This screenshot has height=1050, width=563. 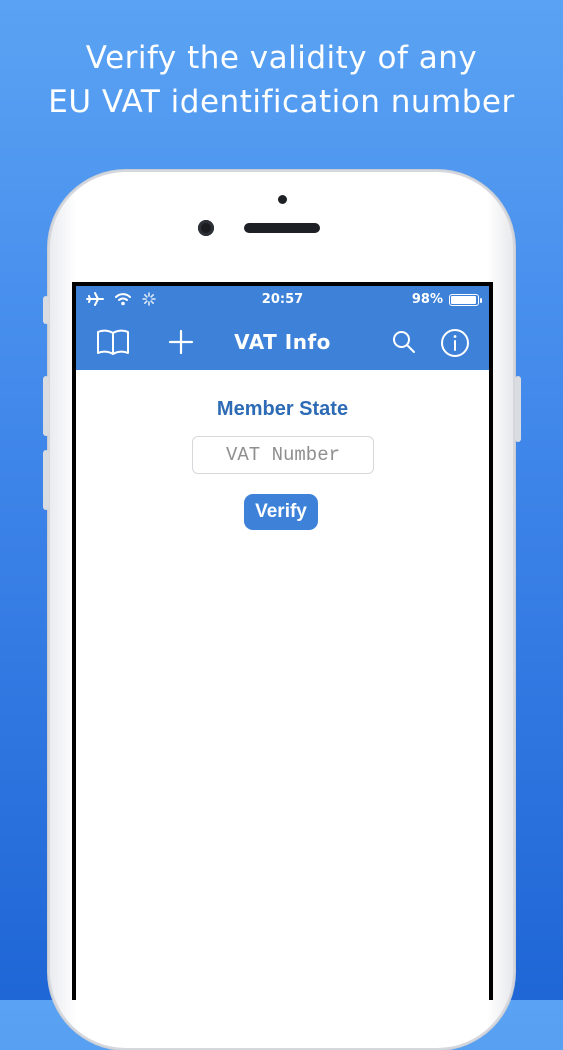 I want to click on info-icon, so click(x=455, y=345).